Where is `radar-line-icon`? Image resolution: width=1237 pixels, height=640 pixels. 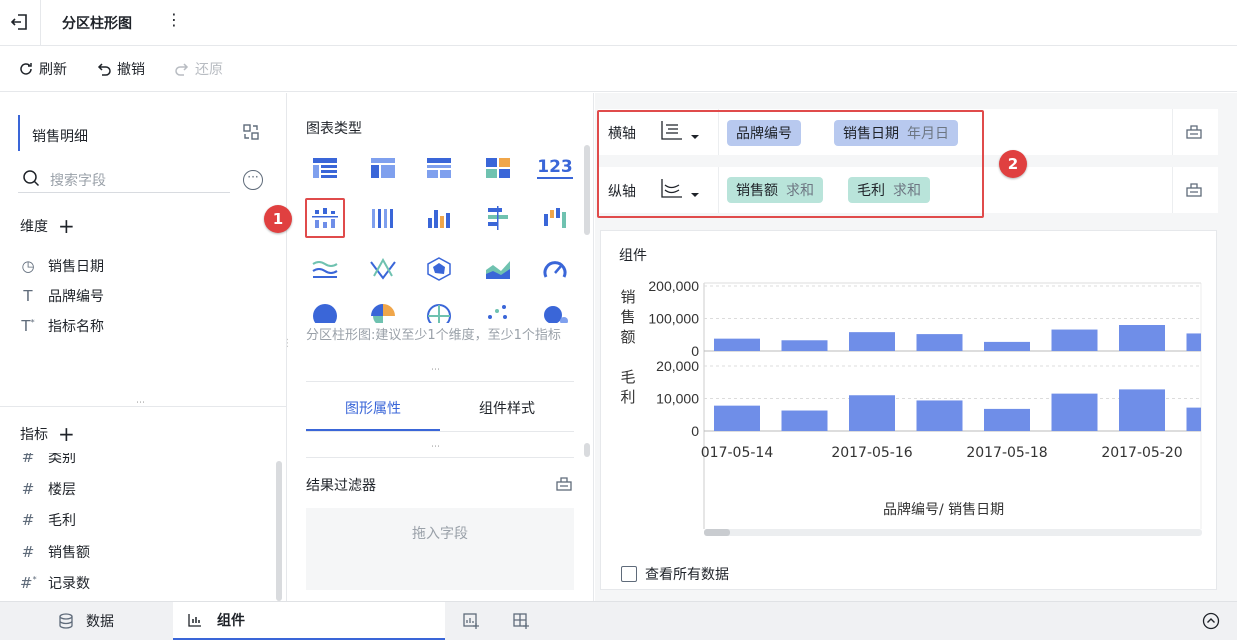
radar-line-icon is located at coordinates (383, 269).